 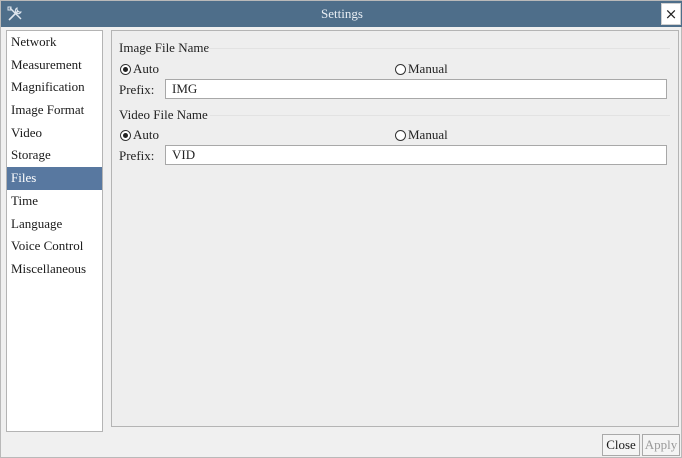 I want to click on nav-item-network: Network, so click(x=54, y=42).